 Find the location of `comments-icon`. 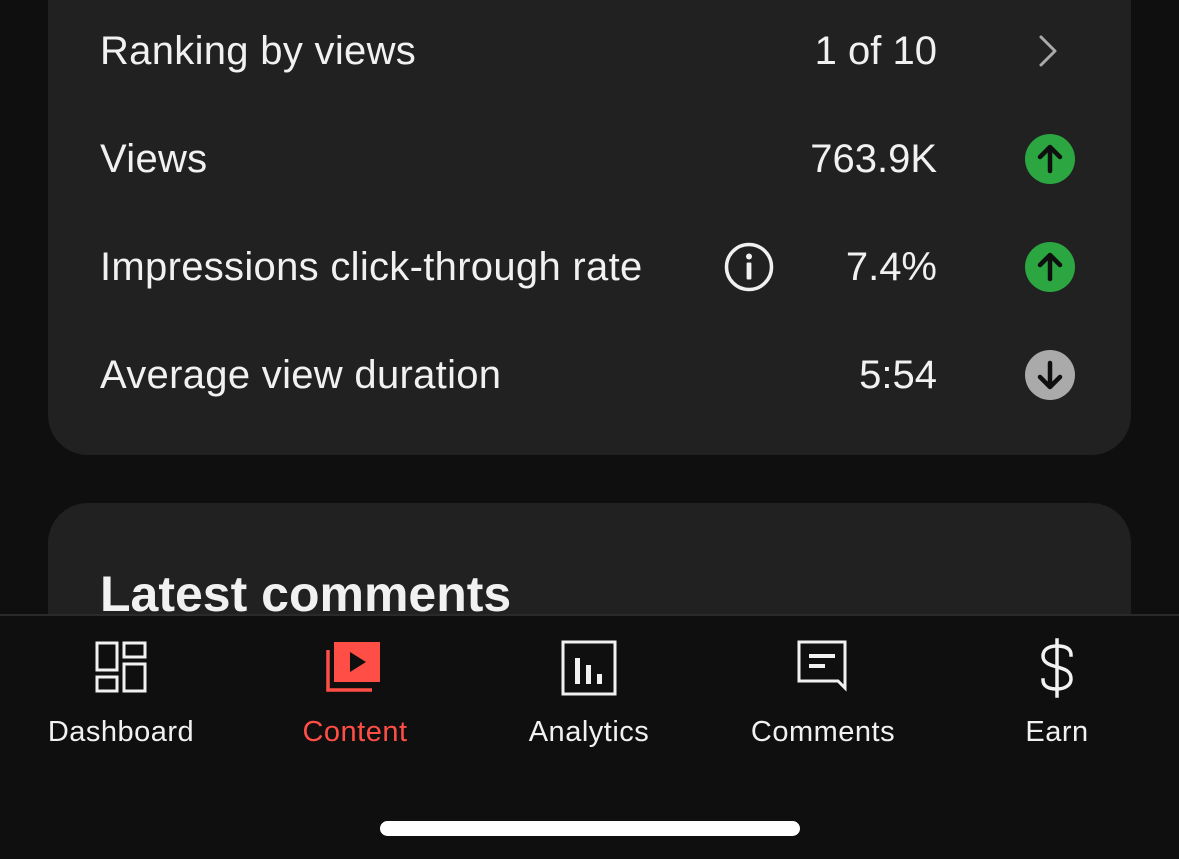

comments-icon is located at coordinates (822, 666).